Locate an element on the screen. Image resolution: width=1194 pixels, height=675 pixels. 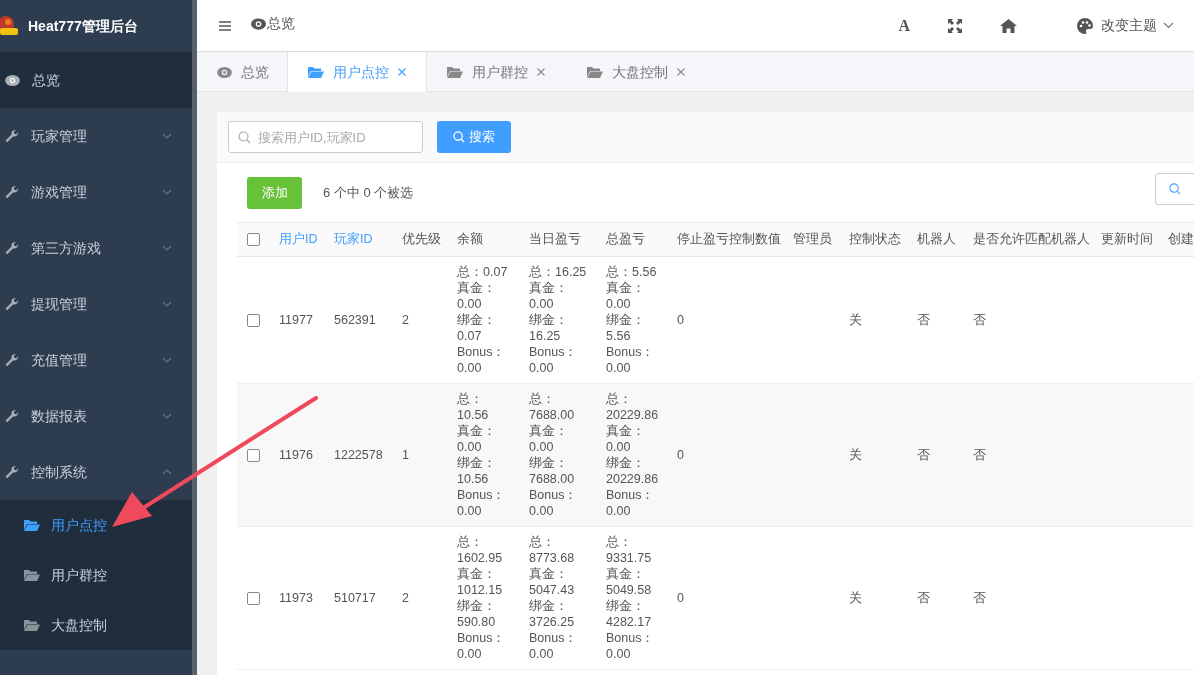
table-cell: 5047.43 is located at coordinates (552, 590).